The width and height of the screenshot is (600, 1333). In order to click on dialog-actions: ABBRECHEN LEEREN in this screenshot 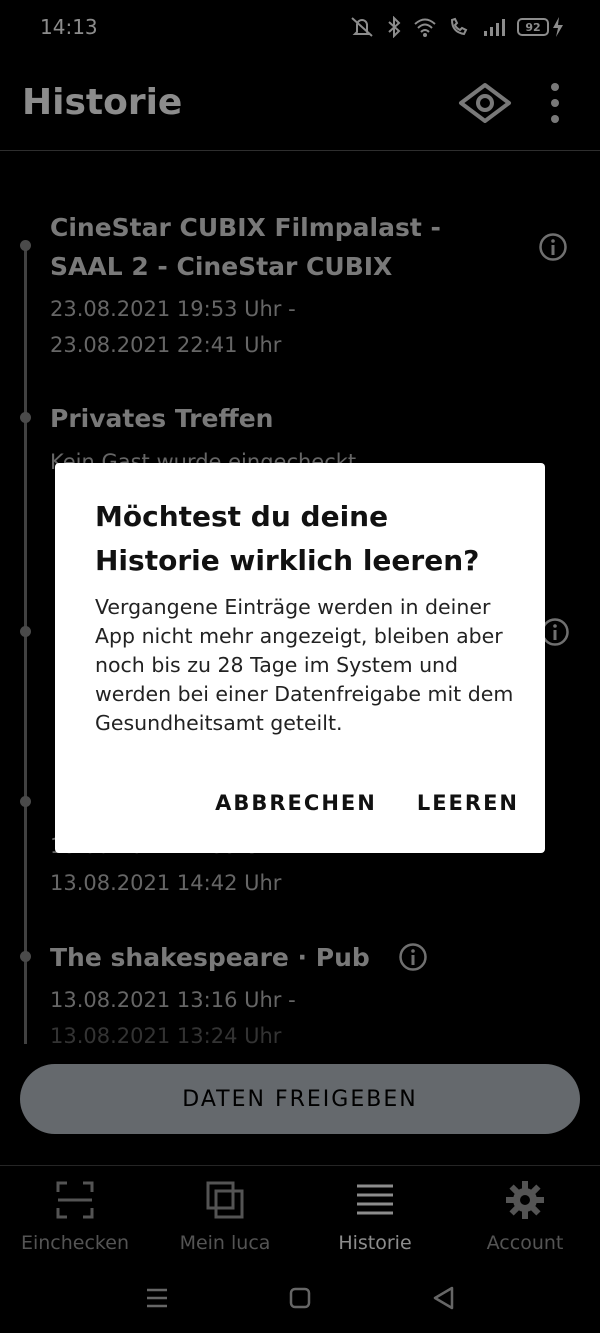, I will do `click(367, 803)`.